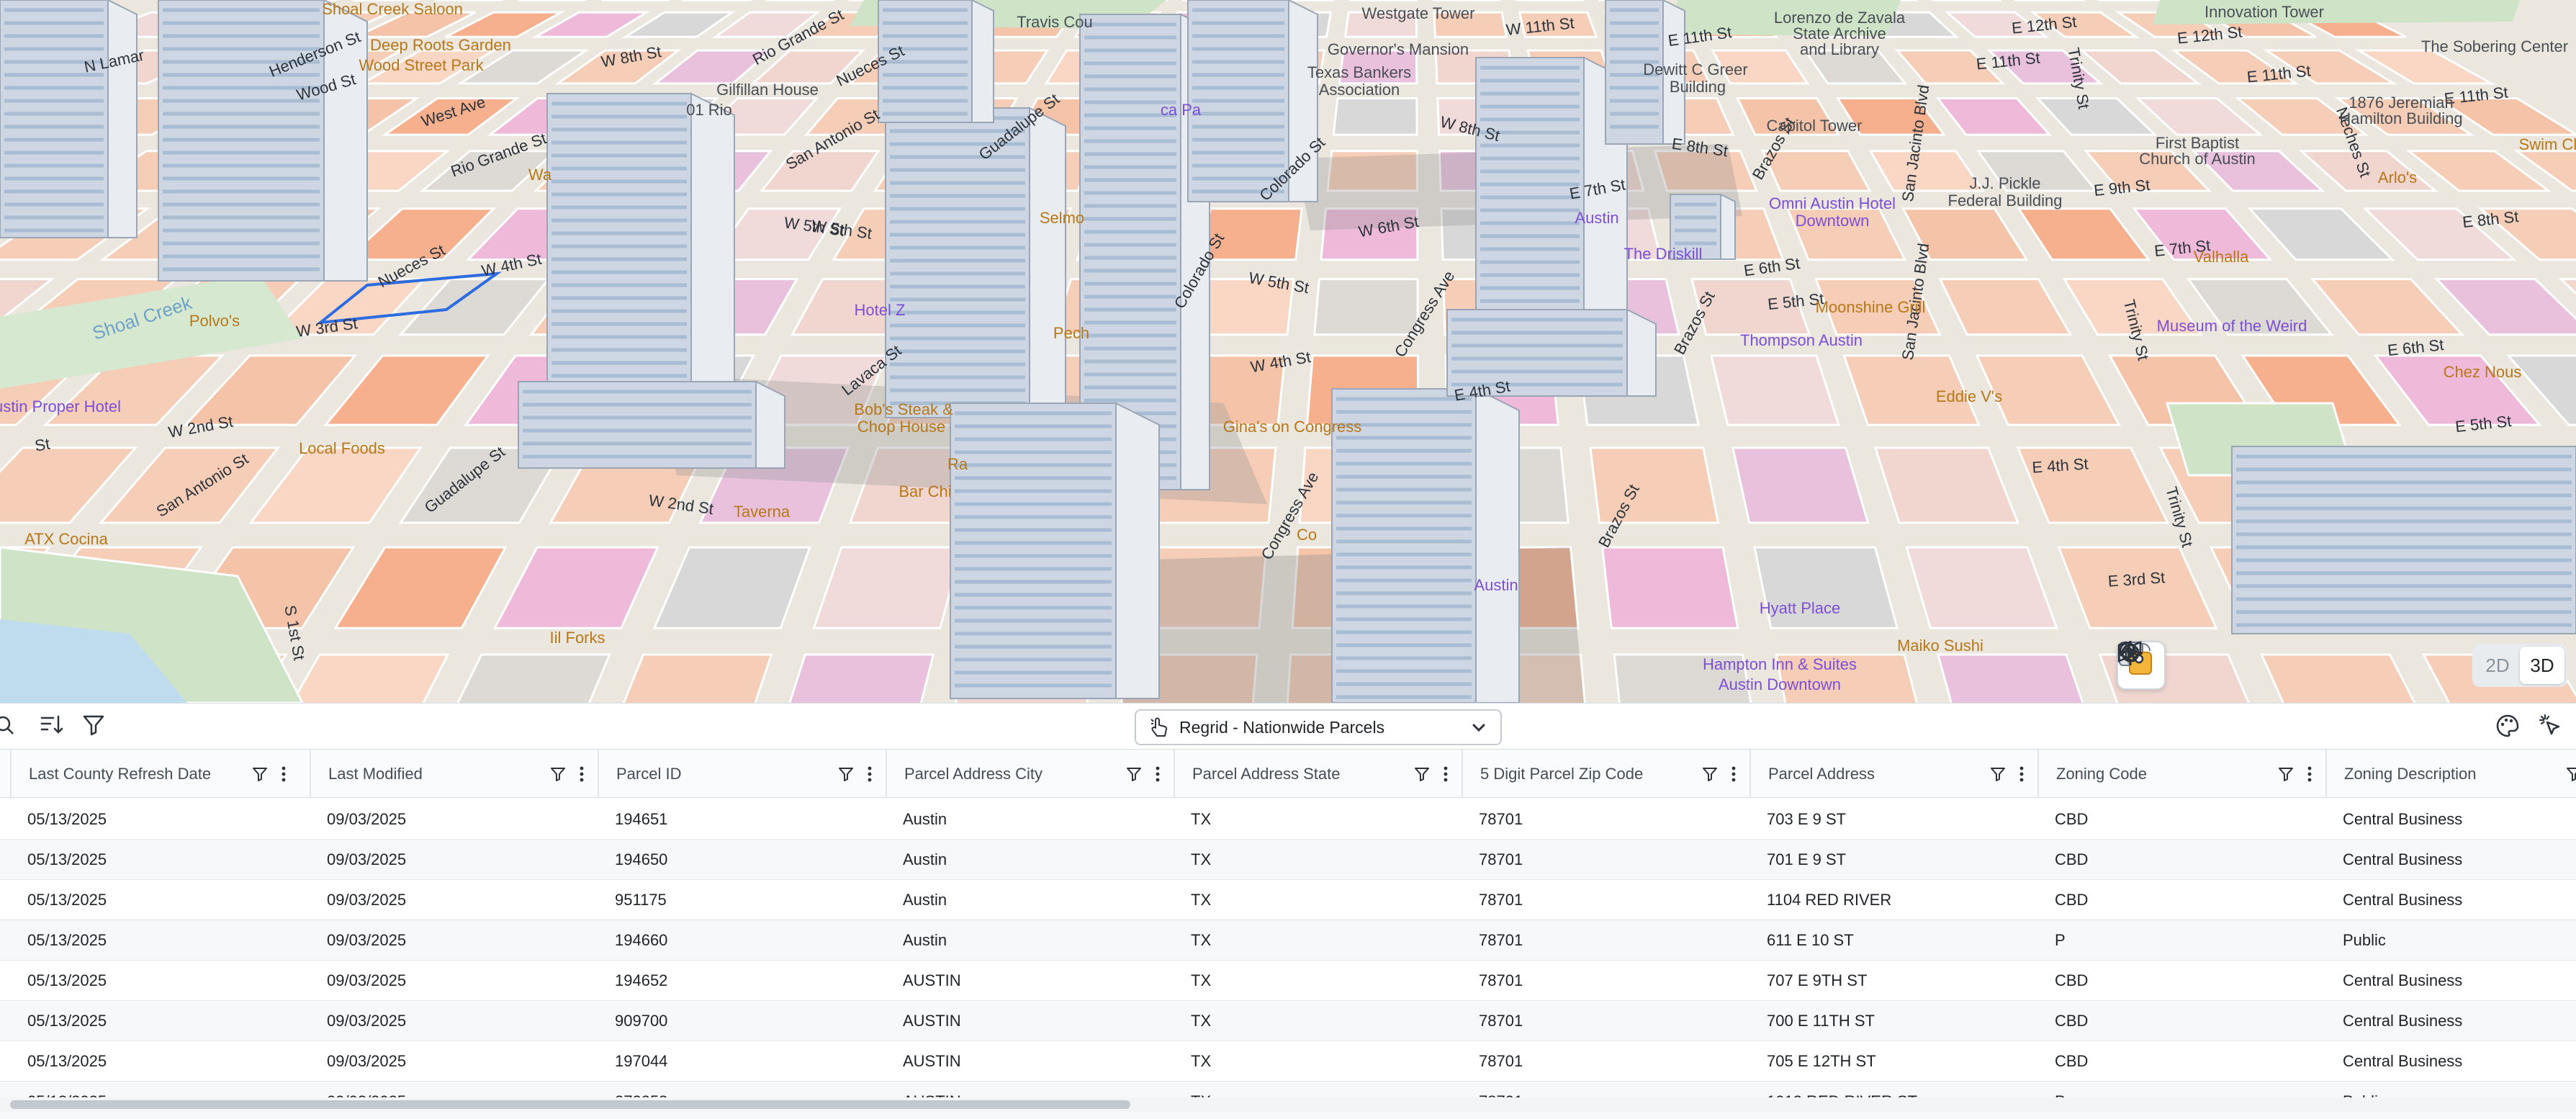  Describe the element at coordinates (742, 774) in the screenshot. I see `column-header: Parcel ID` at that location.